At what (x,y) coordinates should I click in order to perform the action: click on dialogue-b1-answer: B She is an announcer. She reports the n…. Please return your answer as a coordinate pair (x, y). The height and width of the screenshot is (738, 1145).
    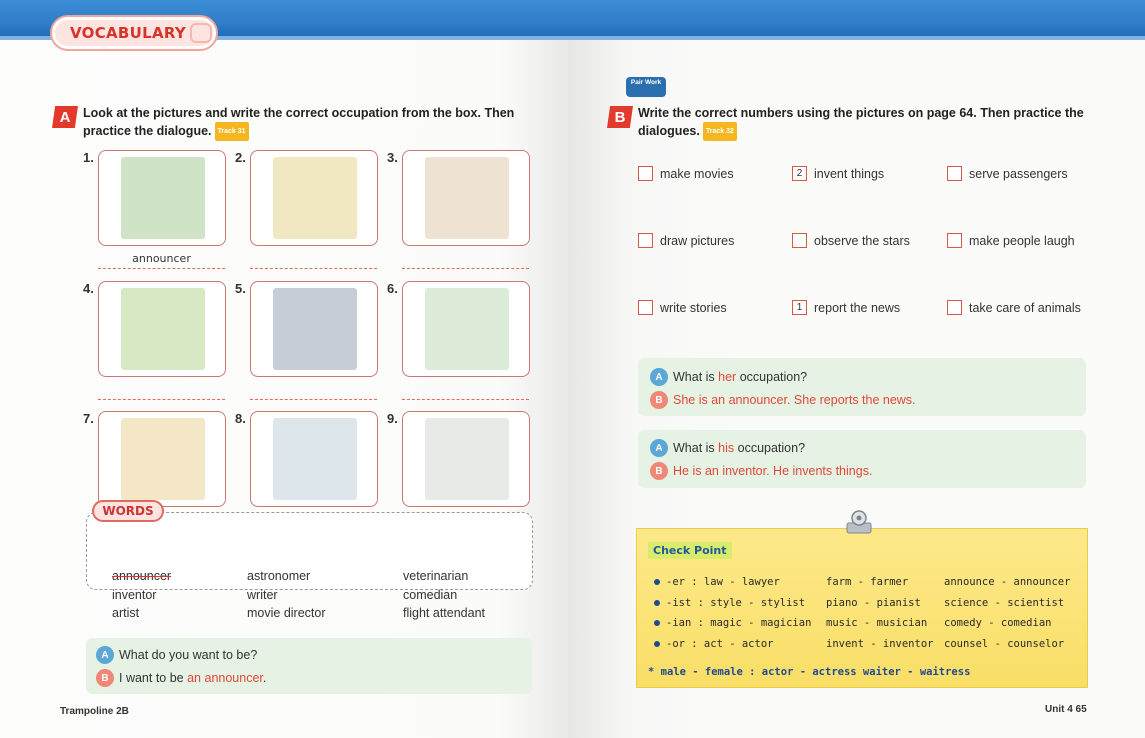
    Looking at the image, I should click on (783, 400).